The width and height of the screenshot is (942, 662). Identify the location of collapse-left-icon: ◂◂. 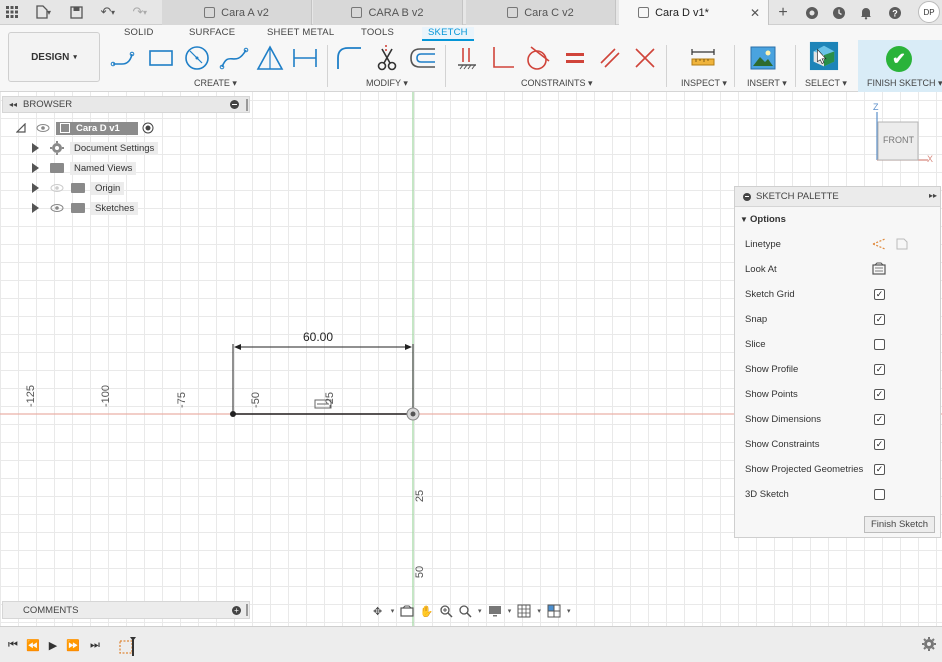
(13, 104).